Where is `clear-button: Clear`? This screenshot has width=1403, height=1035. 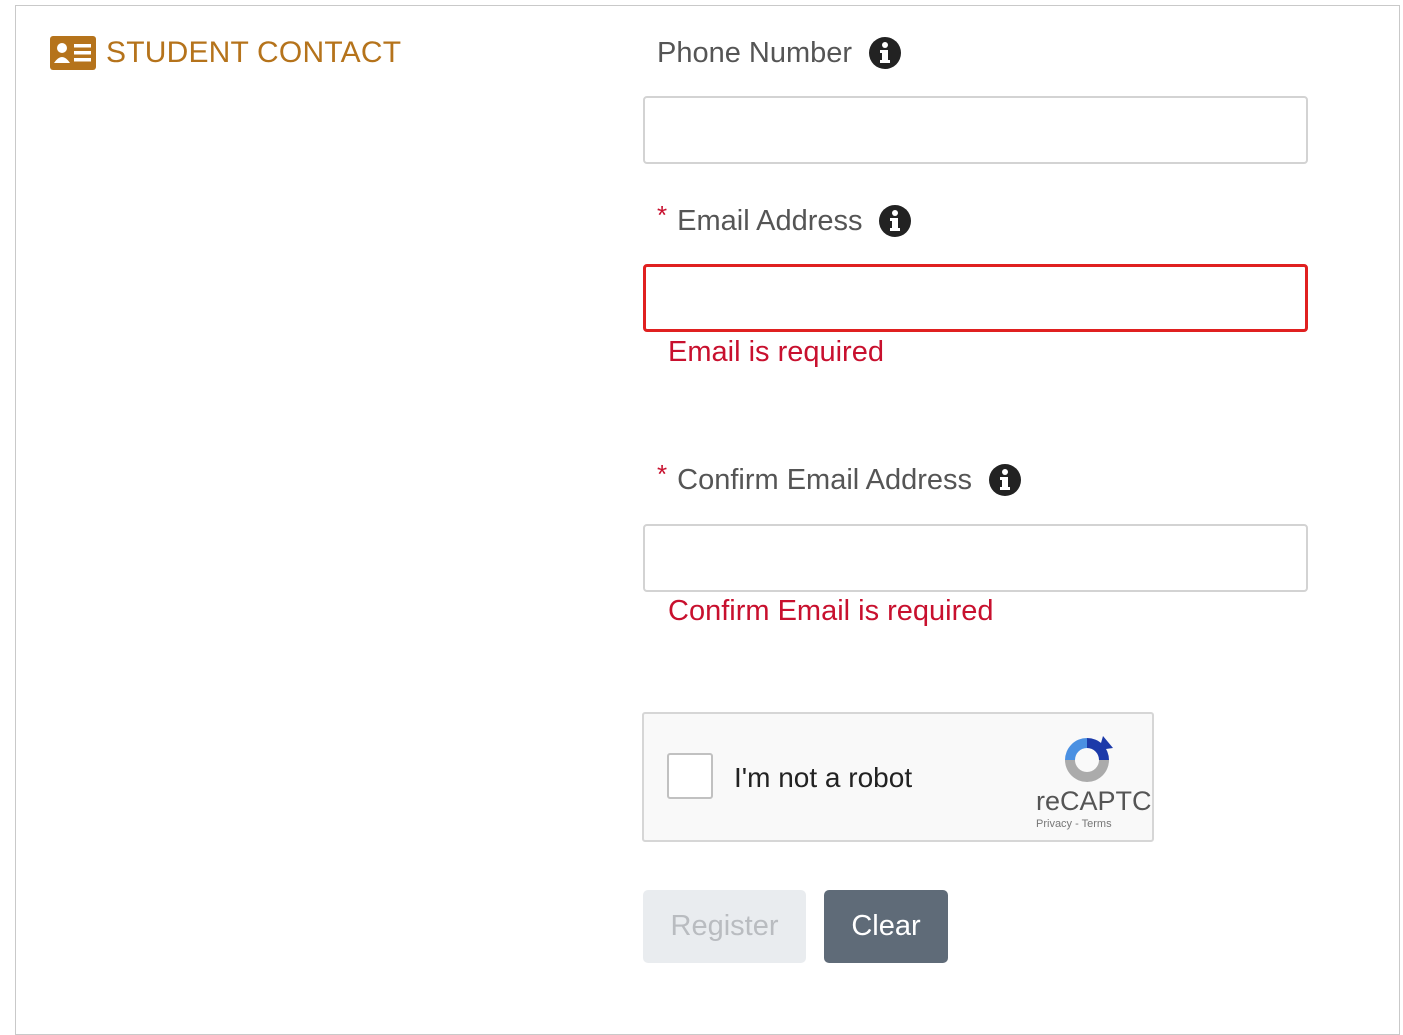
clear-button: Clear is located at coordinates (886, 926).